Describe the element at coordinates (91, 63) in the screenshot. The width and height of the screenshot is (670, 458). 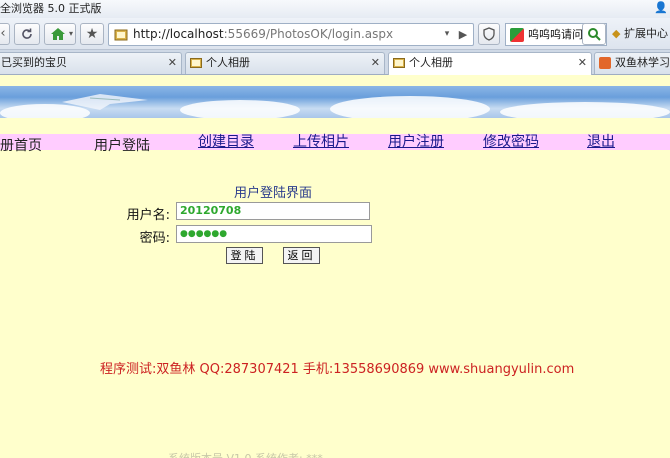
I see `tab-purchased-items: 已买到的宝贝 ✕` at that location.